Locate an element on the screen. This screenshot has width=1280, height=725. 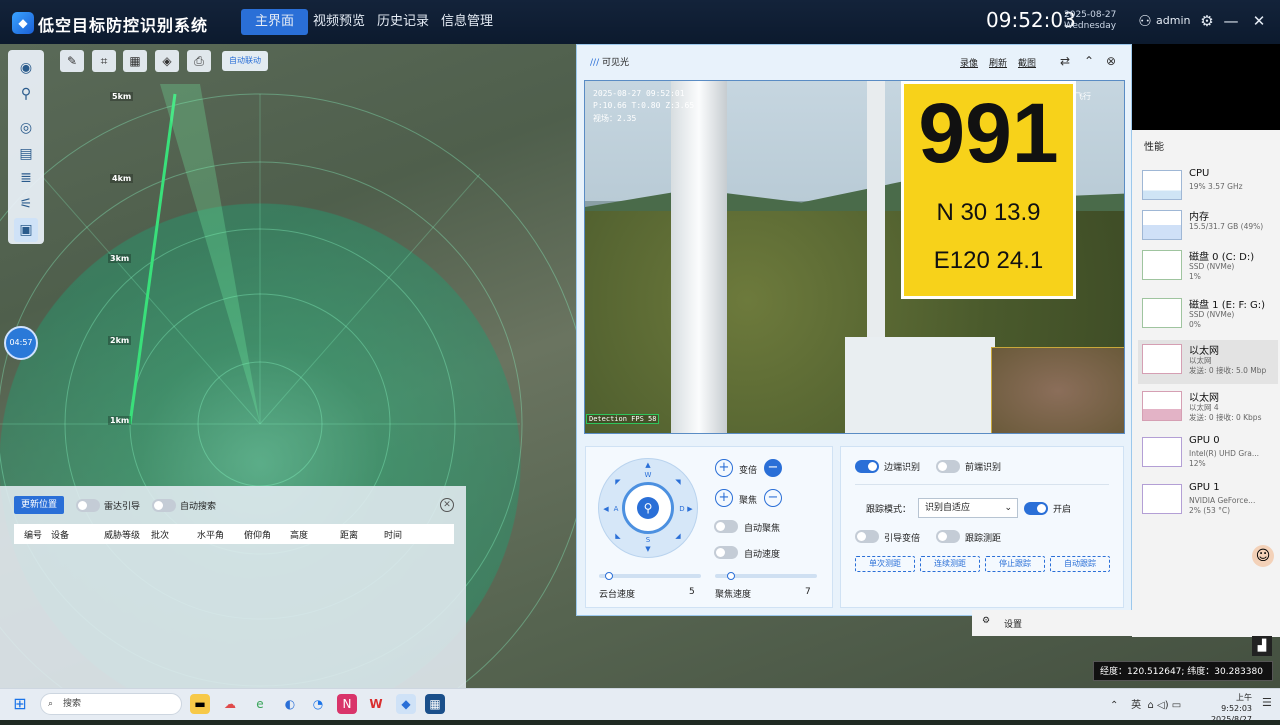
cloud-app-icon: ☁ is located at coordinates (230, 704).